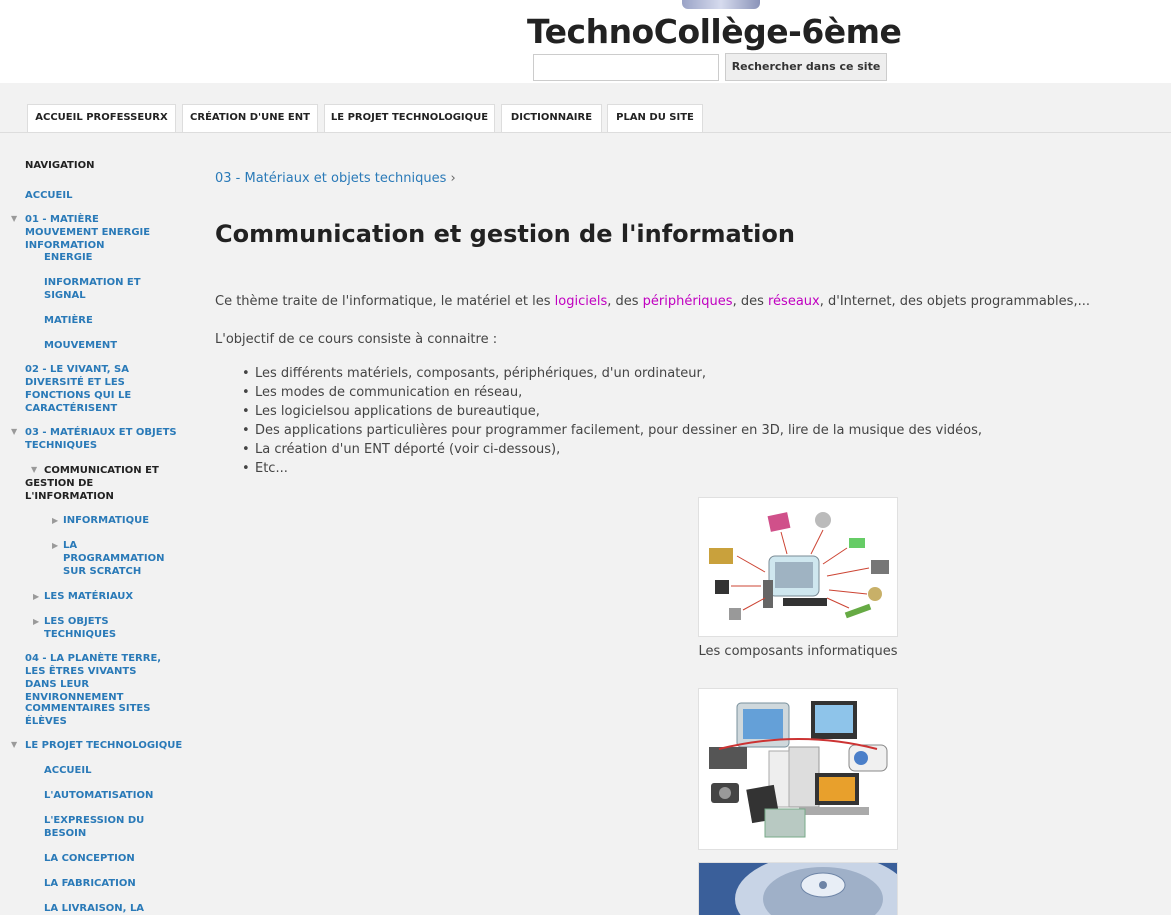  I want to click on site-title: TechnoCollège-6ème, so click(714, 31).